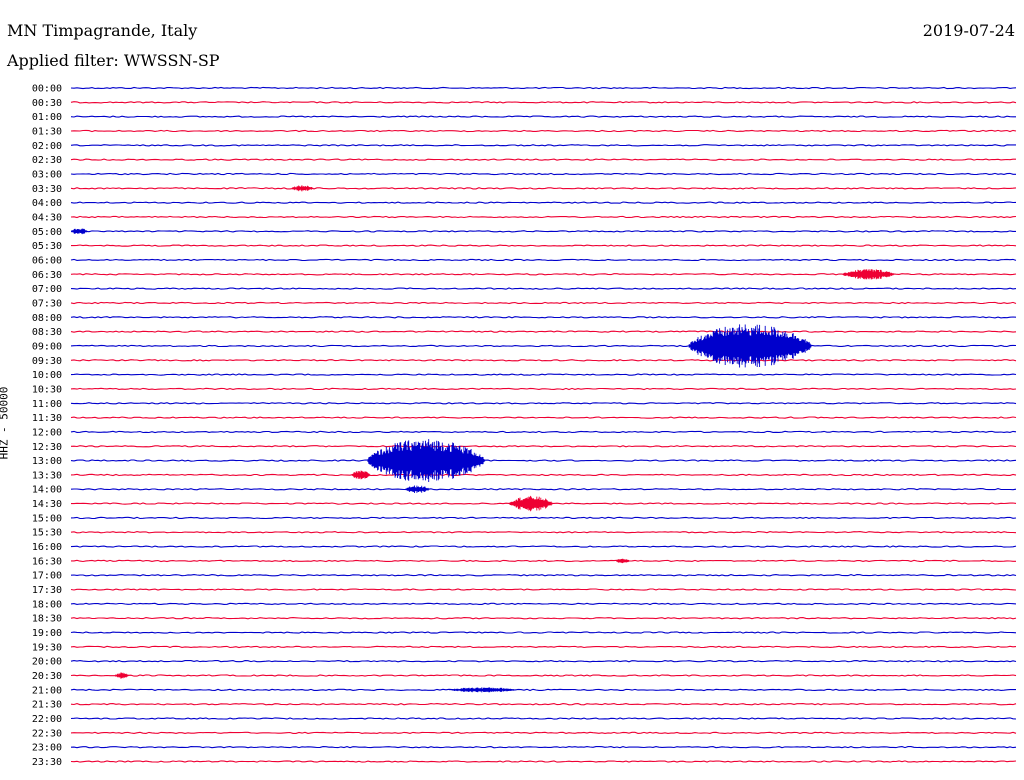  What do you see at coordinates (47, 146) in the screenshot?
I see `row-label: 02:00` at bounding box center [47, 146].